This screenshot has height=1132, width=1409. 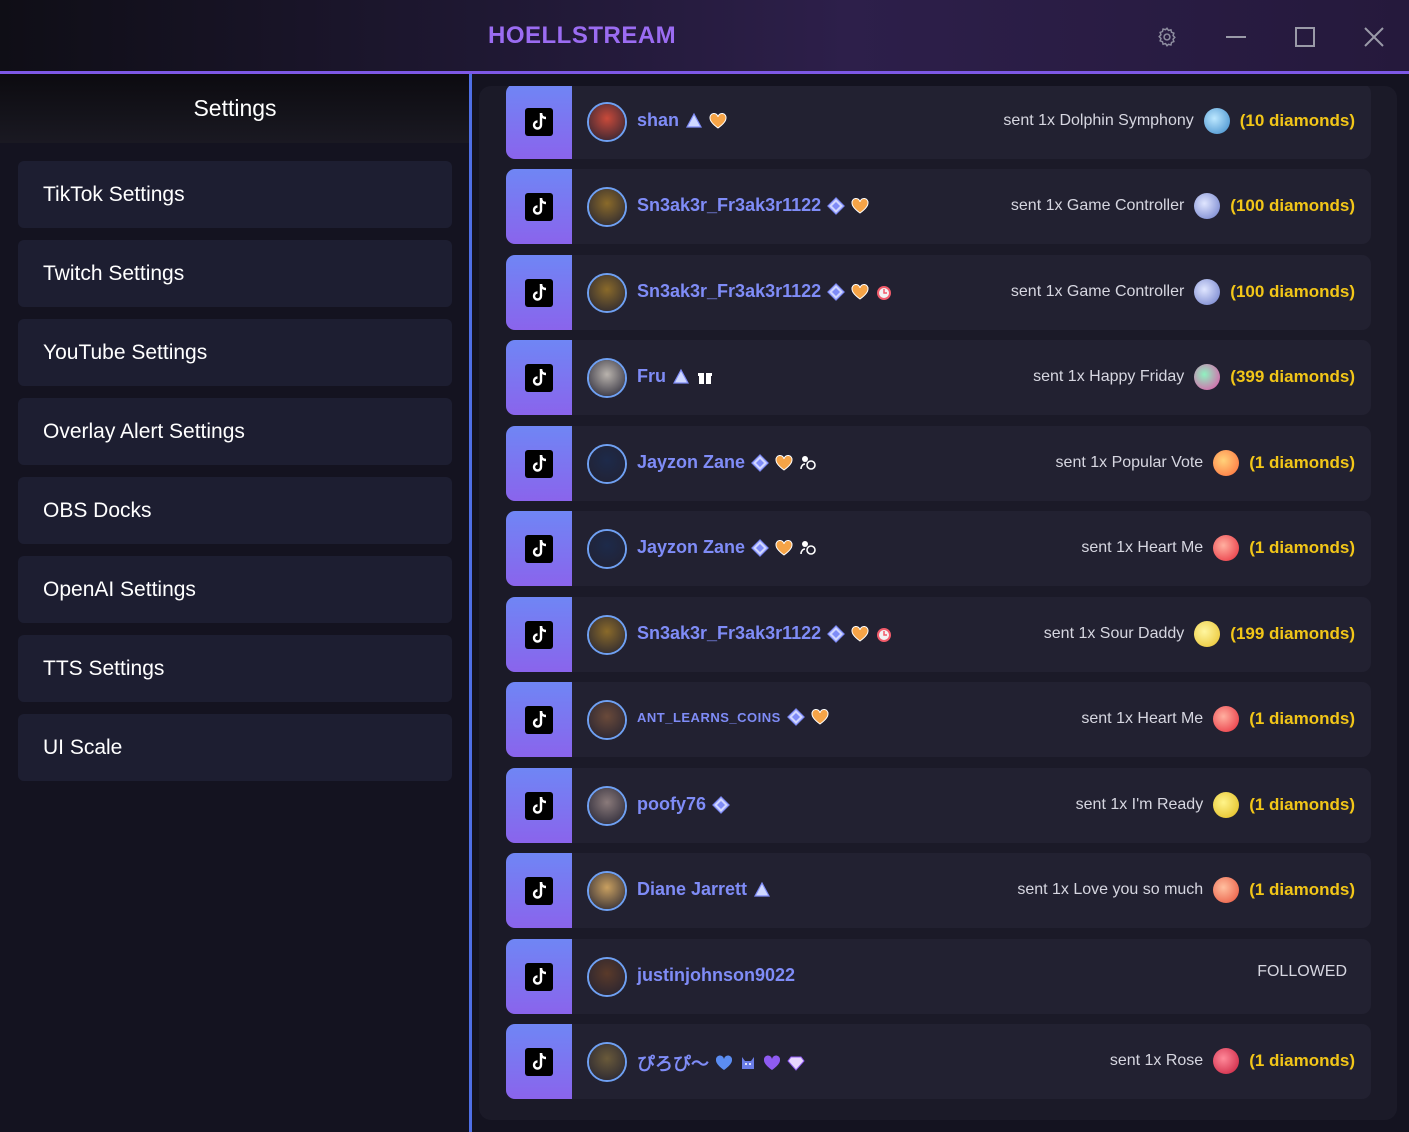 What do you see at coordinates (673, 1063) in the screenshot?
I see `username: ぴろぴ〜` at bounding box center [673, 1063].